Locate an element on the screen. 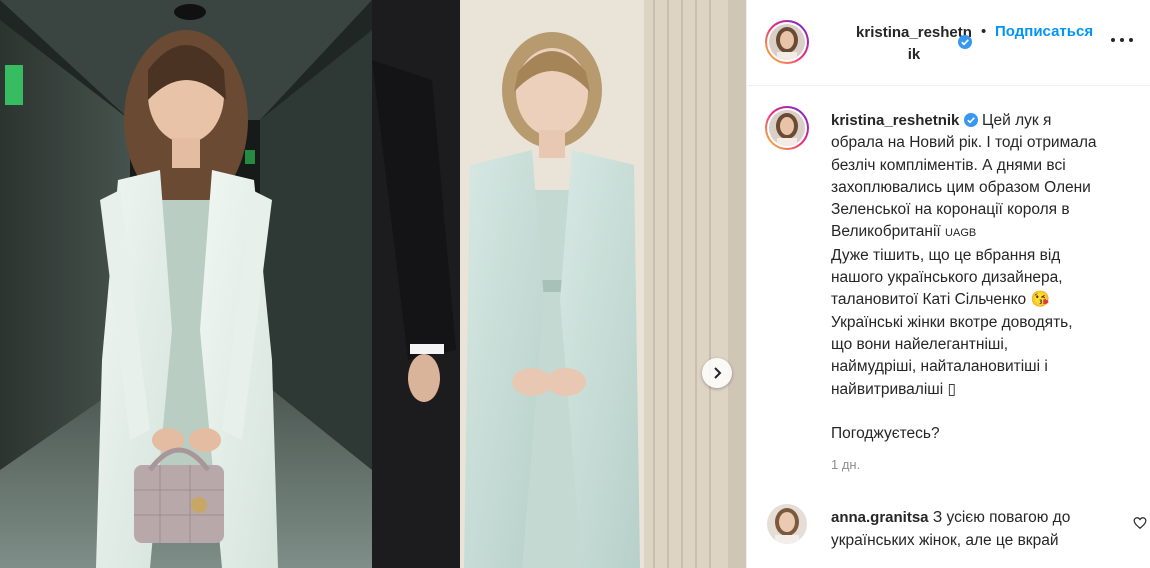 This screenshot has height=568, width=1150. post-timestamp: 1 дн. is located at coordinates (845, 464).